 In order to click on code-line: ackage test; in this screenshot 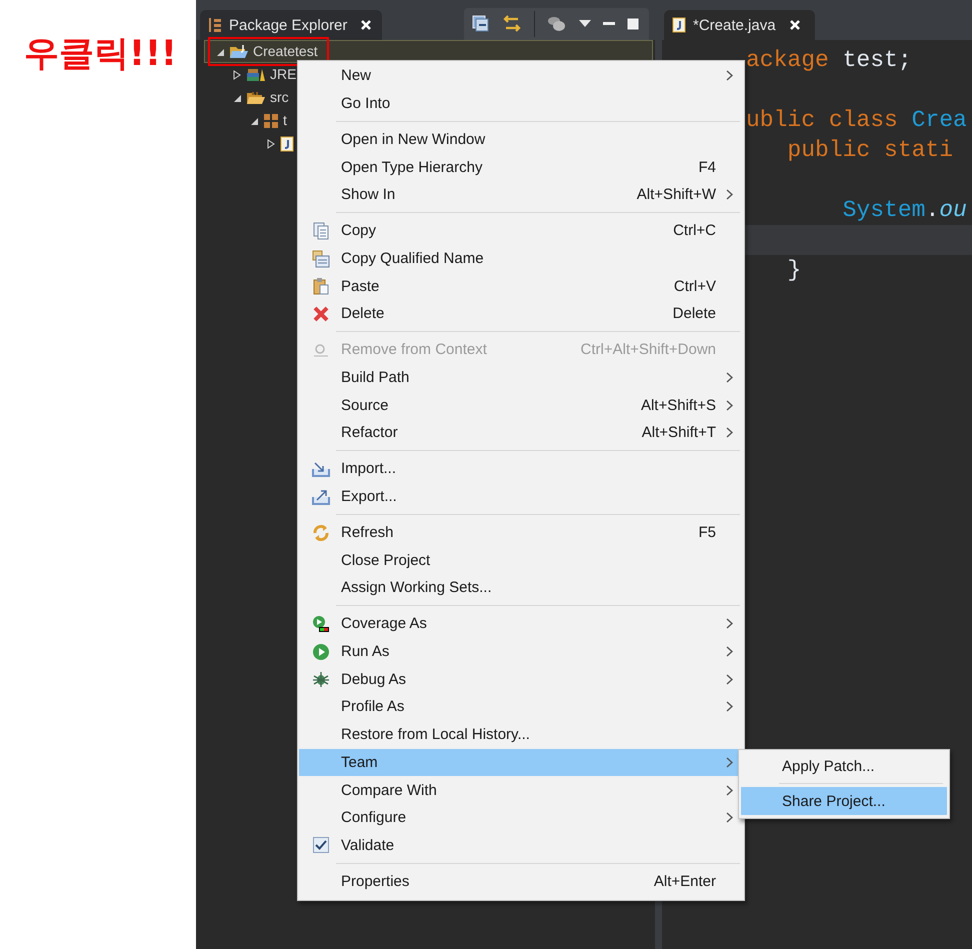, I will do `click(829, 60)`.